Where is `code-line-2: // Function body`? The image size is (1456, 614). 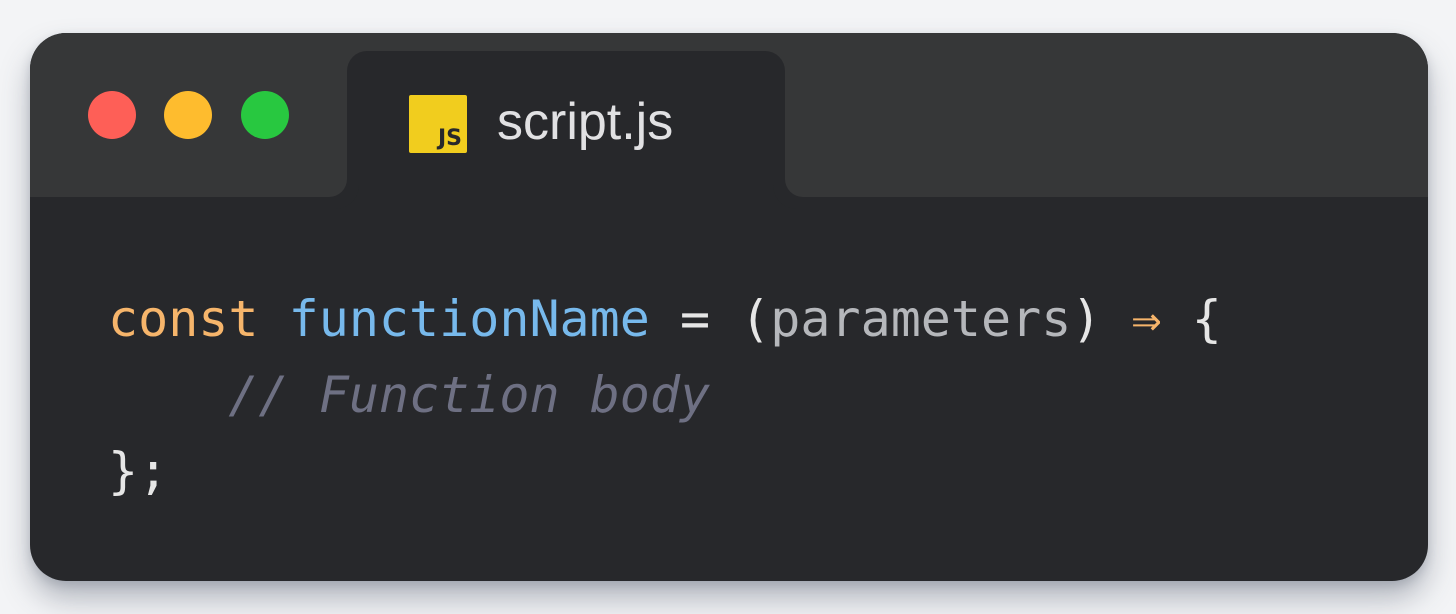
code-line-2: // Function body is located at coordinates (665, 395).